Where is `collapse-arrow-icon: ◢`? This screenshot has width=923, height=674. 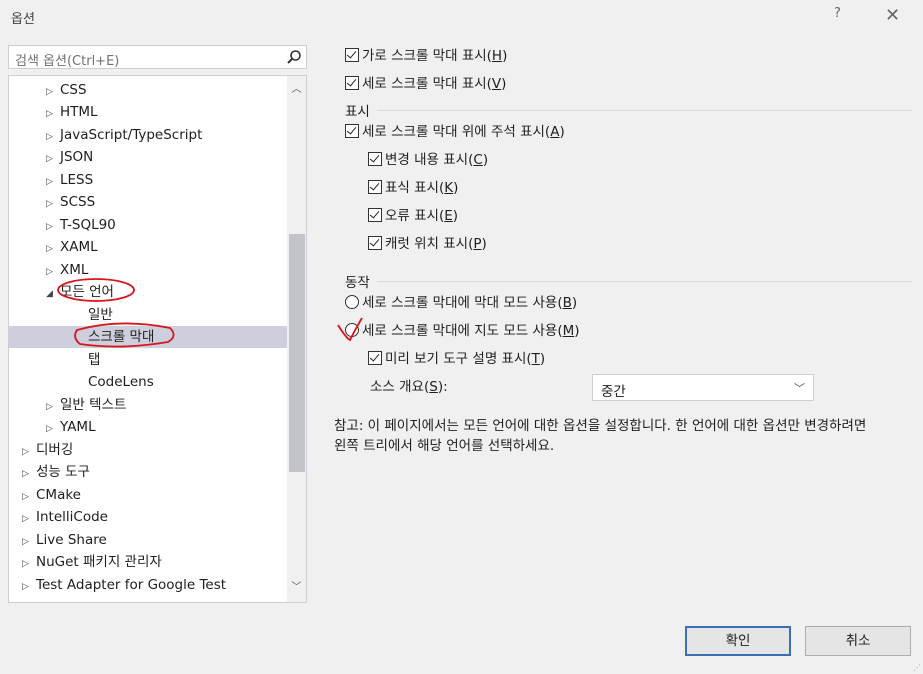
collapse-arrow-icon: ◢ is located at coordinates (53, 294).